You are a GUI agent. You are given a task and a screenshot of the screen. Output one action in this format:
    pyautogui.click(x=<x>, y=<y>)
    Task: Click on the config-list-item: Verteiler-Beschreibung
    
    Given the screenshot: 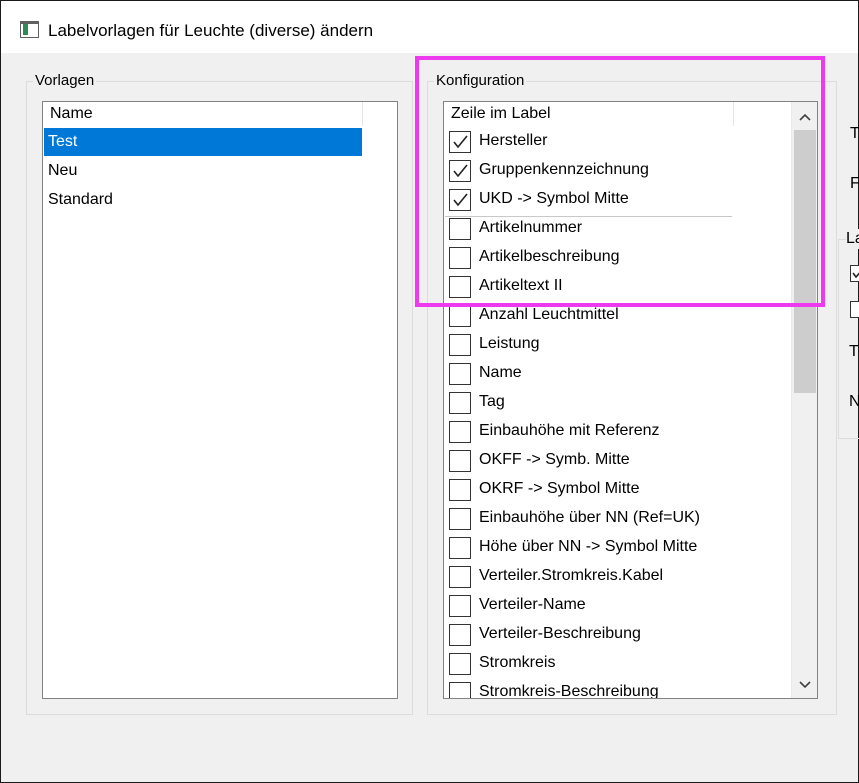 What is the action you would take?
    pyautogui.click(x=598, y=635)
    